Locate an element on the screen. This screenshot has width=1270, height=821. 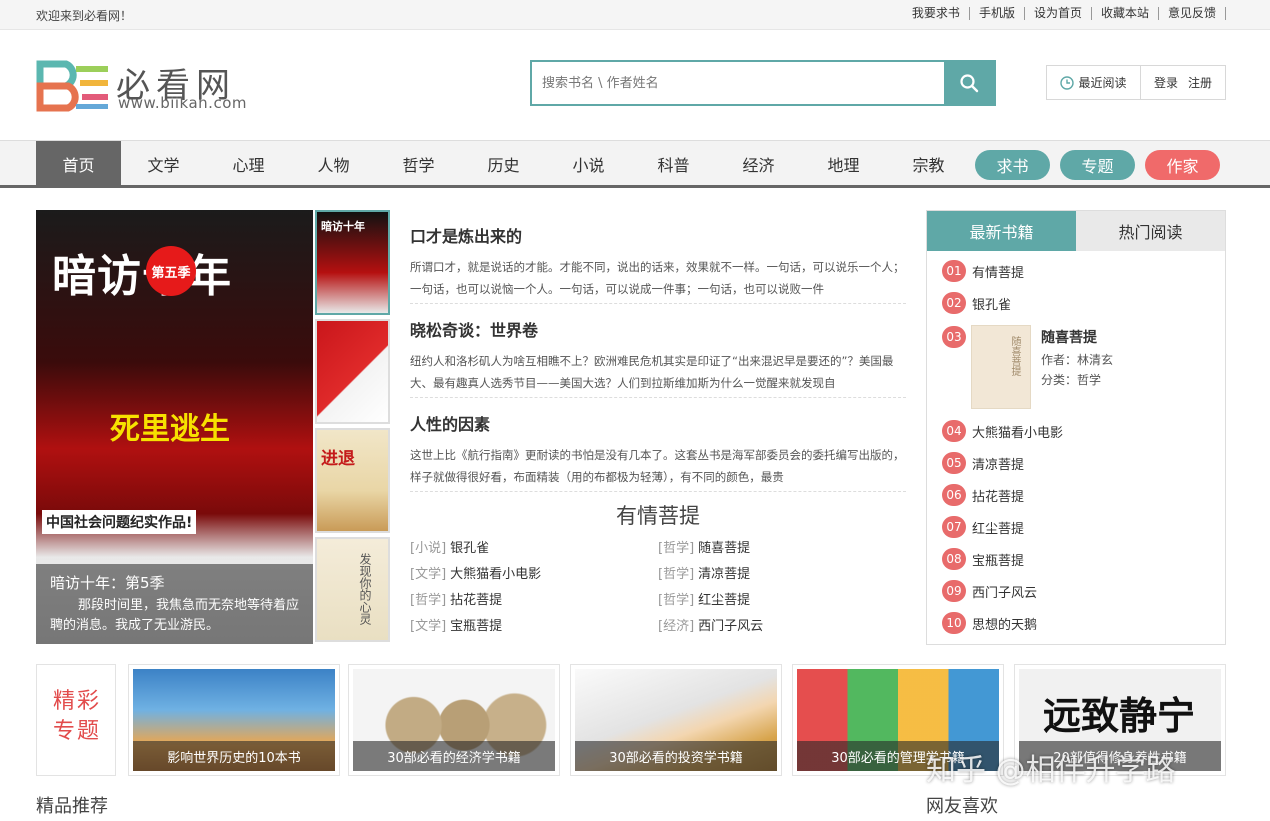
article-title: 人性的因素 is located at coordinates (658, 423).